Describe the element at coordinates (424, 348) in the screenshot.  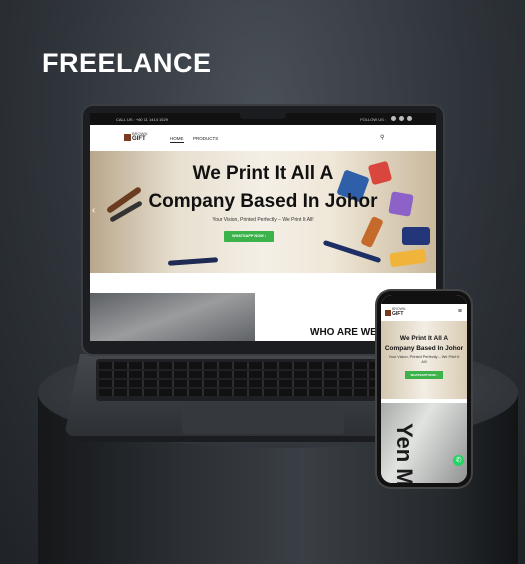
I see `phone-hero-title-line2: Company Based In Johor` at that location.